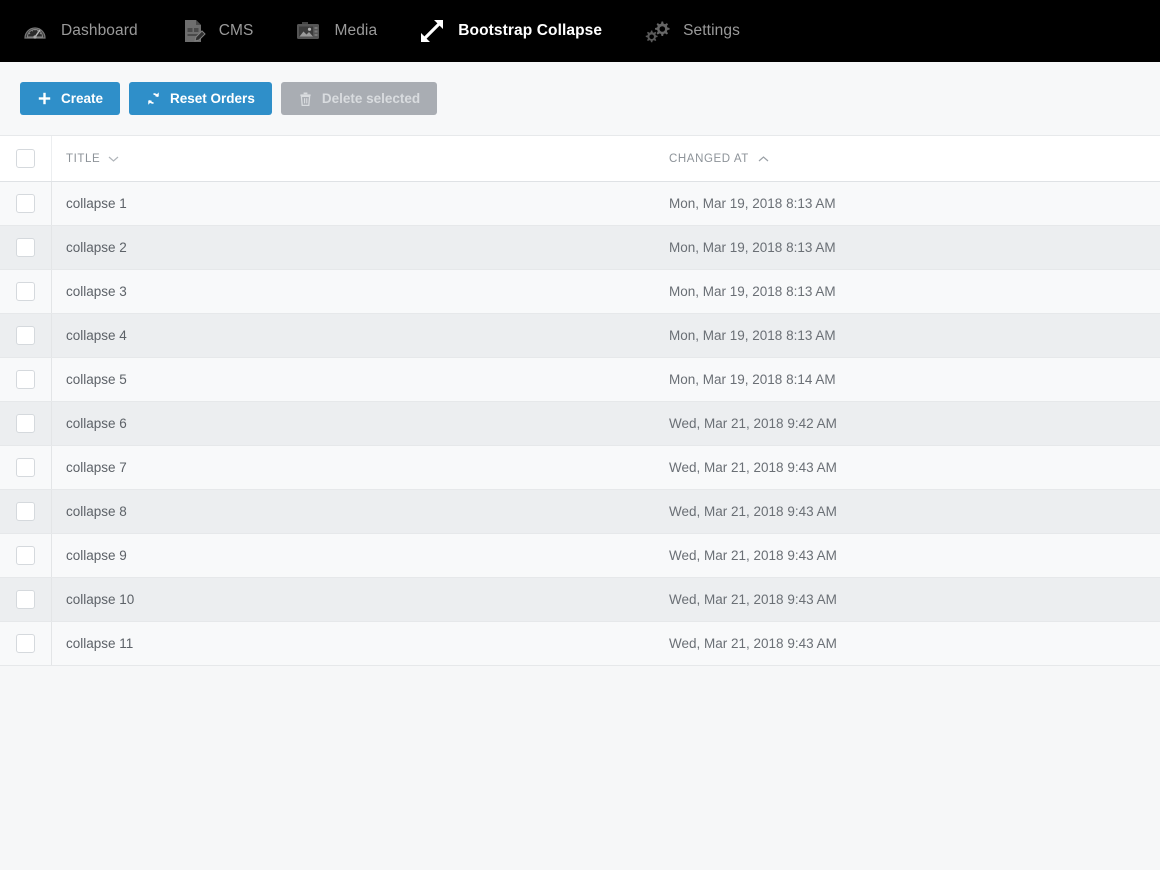  What do you see at coordinates (580, 468) in the screenshot?
I see `table-row: collapse 7 Wed, Mar 21, 2018 9:43 AM` at bounding box center [580, 468].